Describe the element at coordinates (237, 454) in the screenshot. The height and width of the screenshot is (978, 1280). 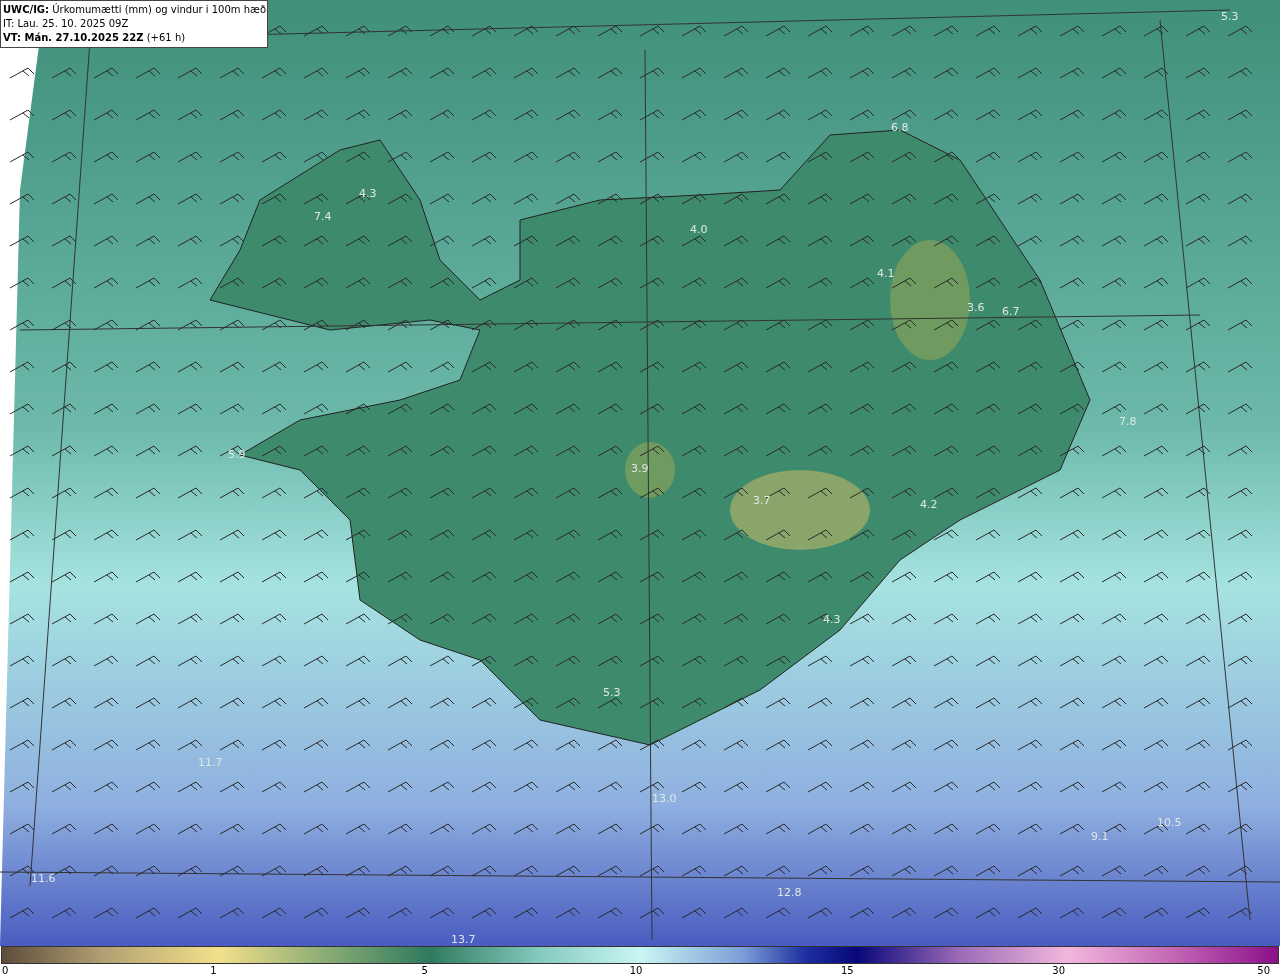
I see `value-label: 5.9` at that location.